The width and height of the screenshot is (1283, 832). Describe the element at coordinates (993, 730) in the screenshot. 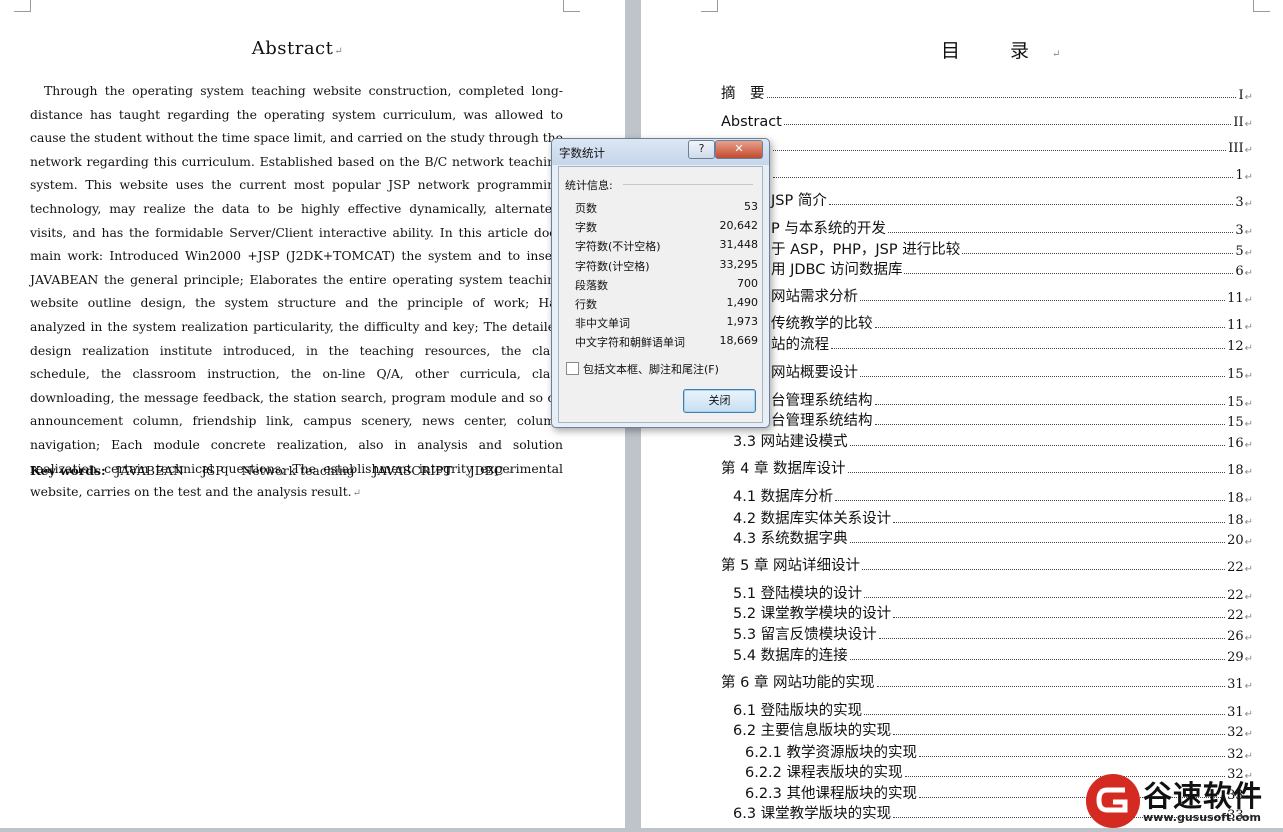

I see `toc-entry: 6.2 主要信息版块的实现 32 ↵` at that location.